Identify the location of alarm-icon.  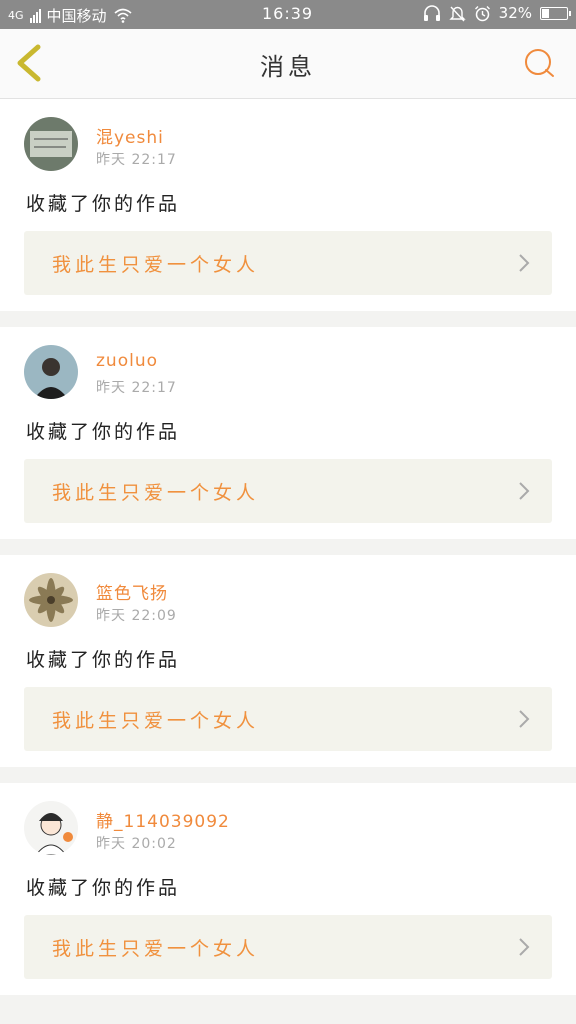
(482, 13).